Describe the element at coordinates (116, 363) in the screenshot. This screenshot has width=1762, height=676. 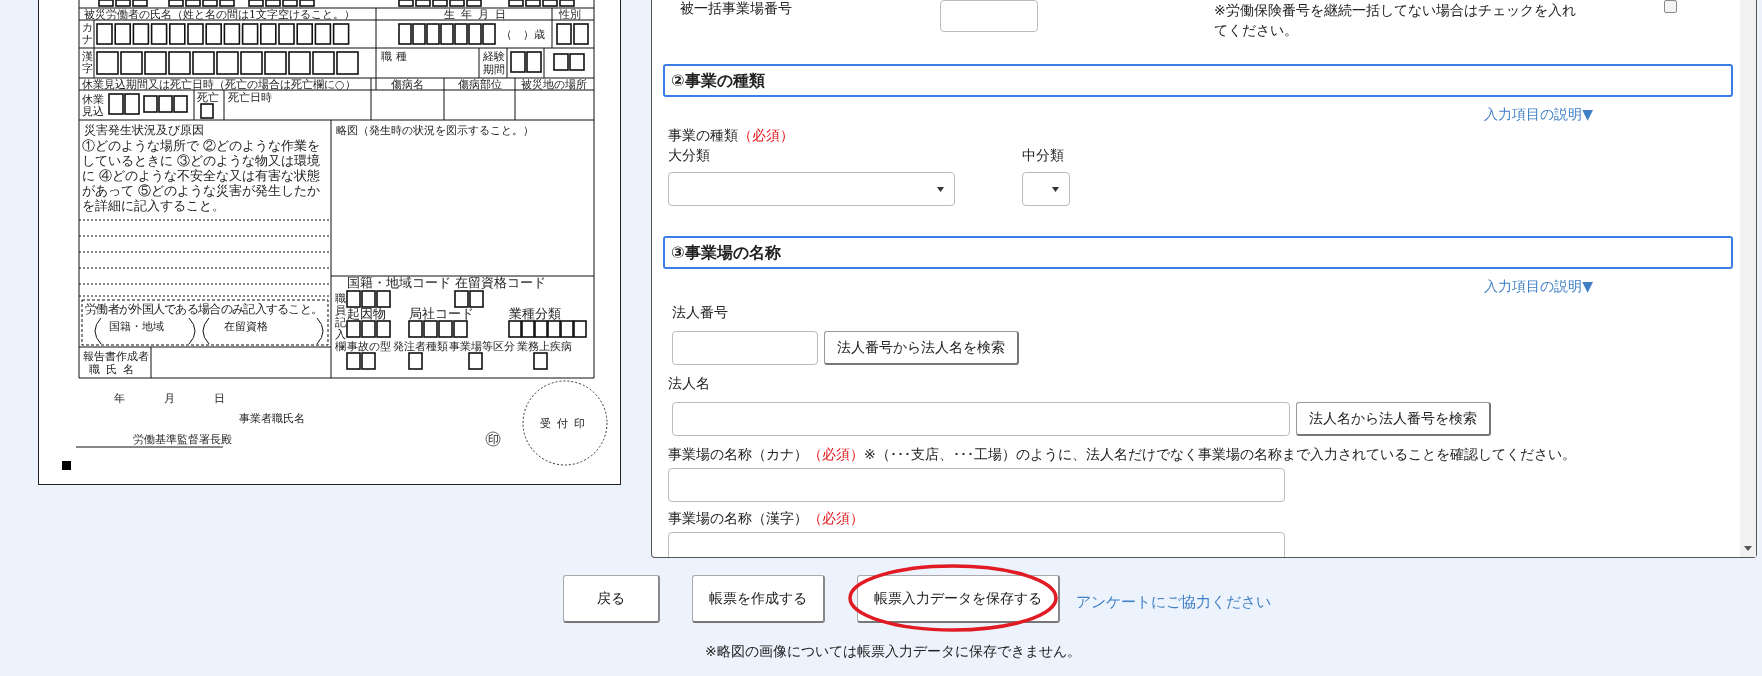
I see `form-label: 報告書作成者職氏名` at that location.